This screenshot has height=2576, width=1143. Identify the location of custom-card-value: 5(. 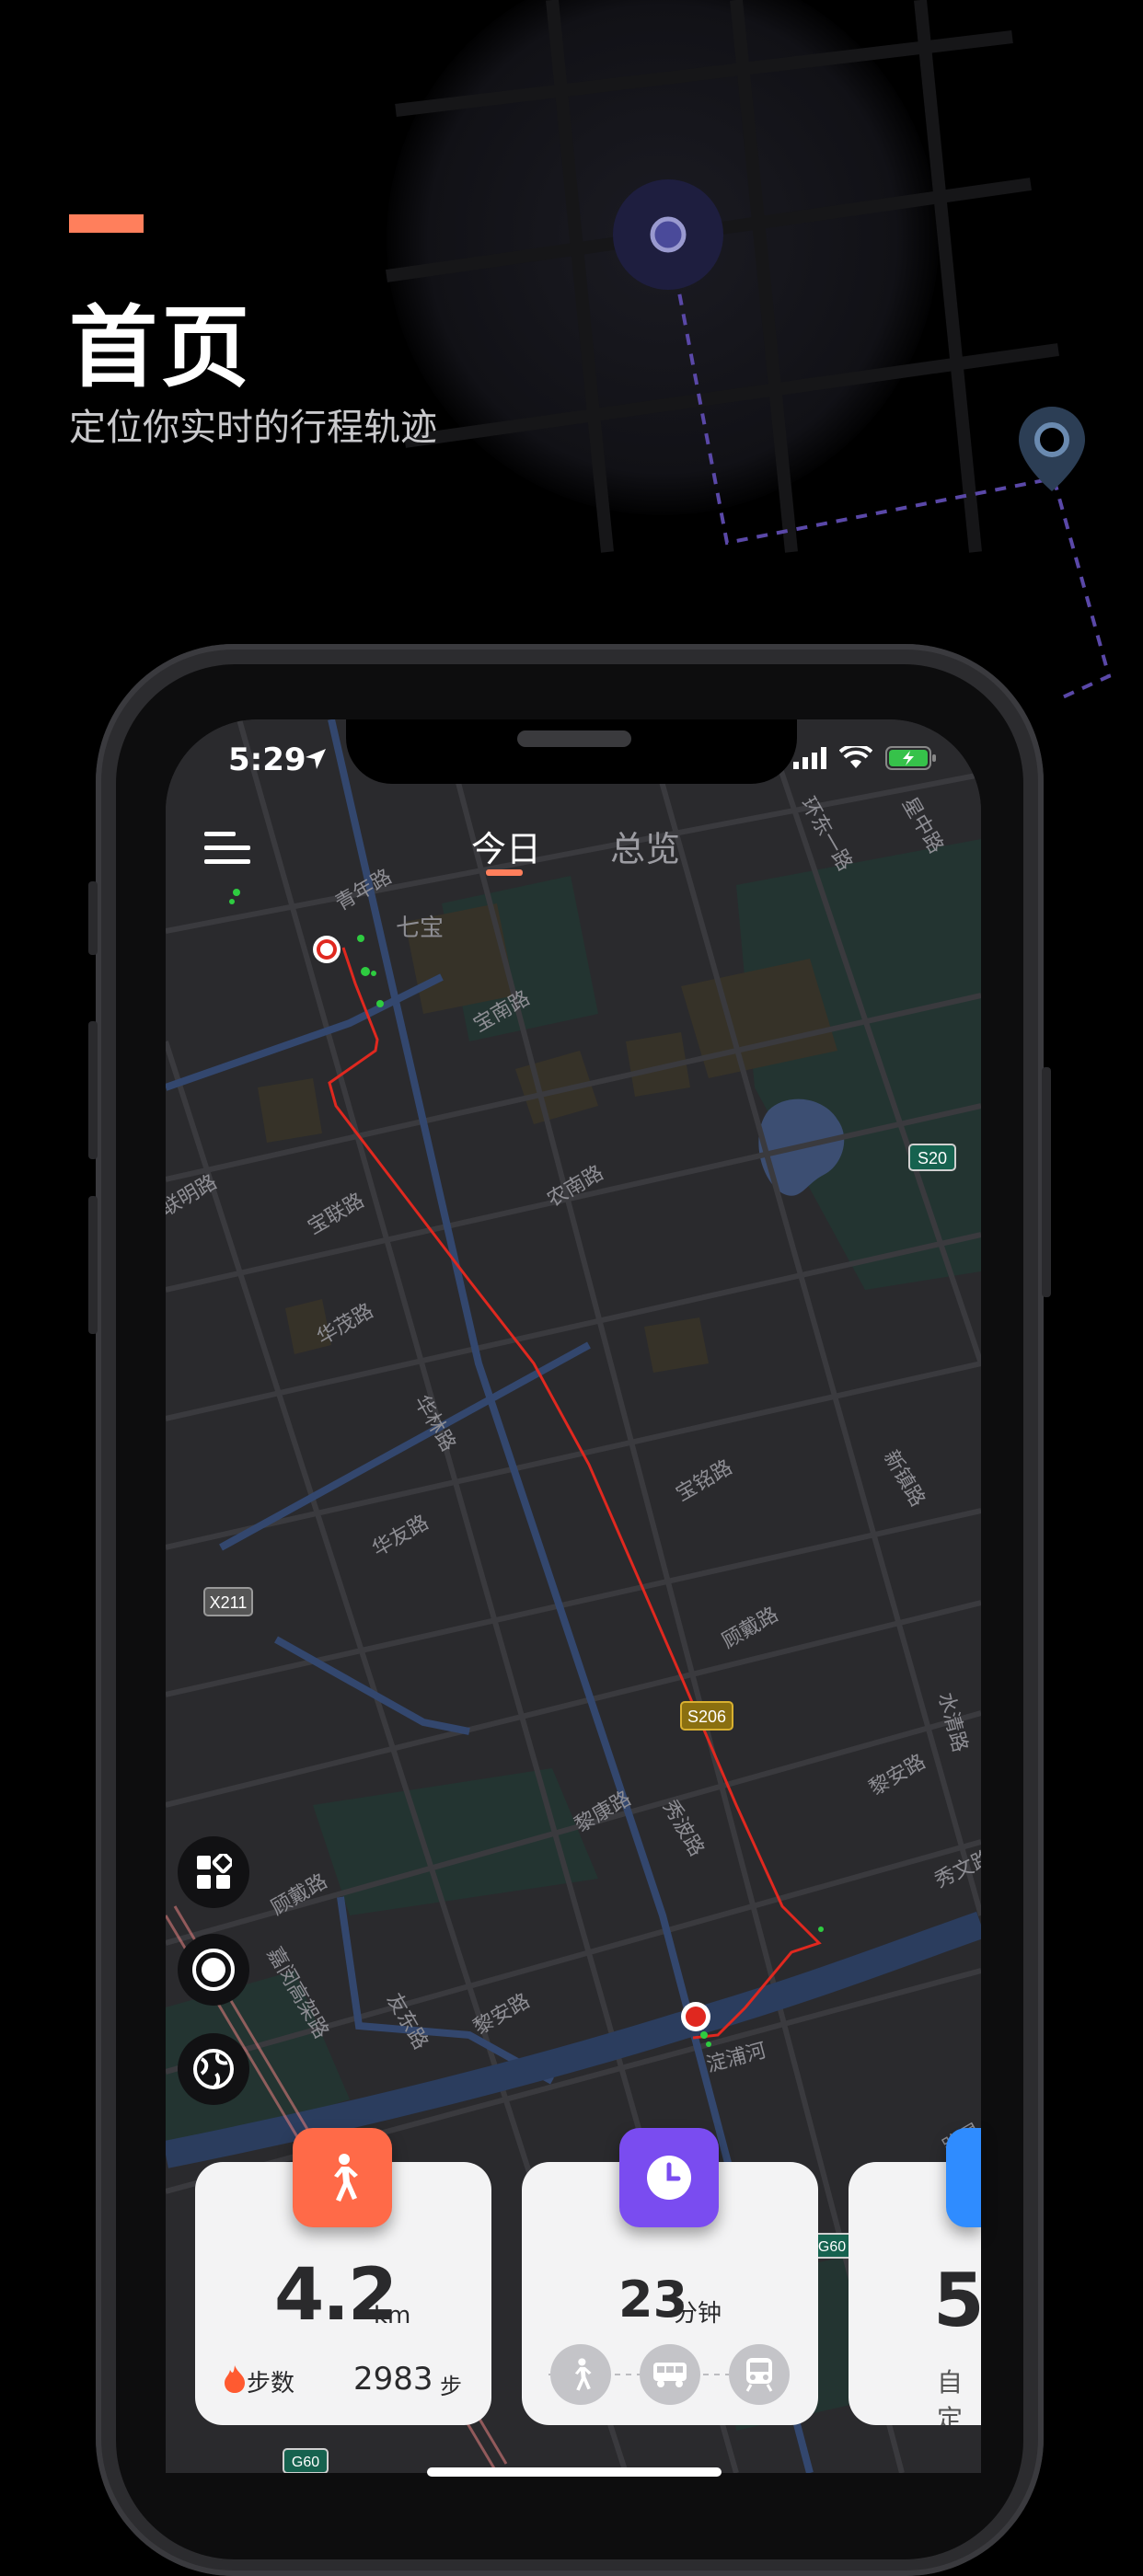
(957, 2300).